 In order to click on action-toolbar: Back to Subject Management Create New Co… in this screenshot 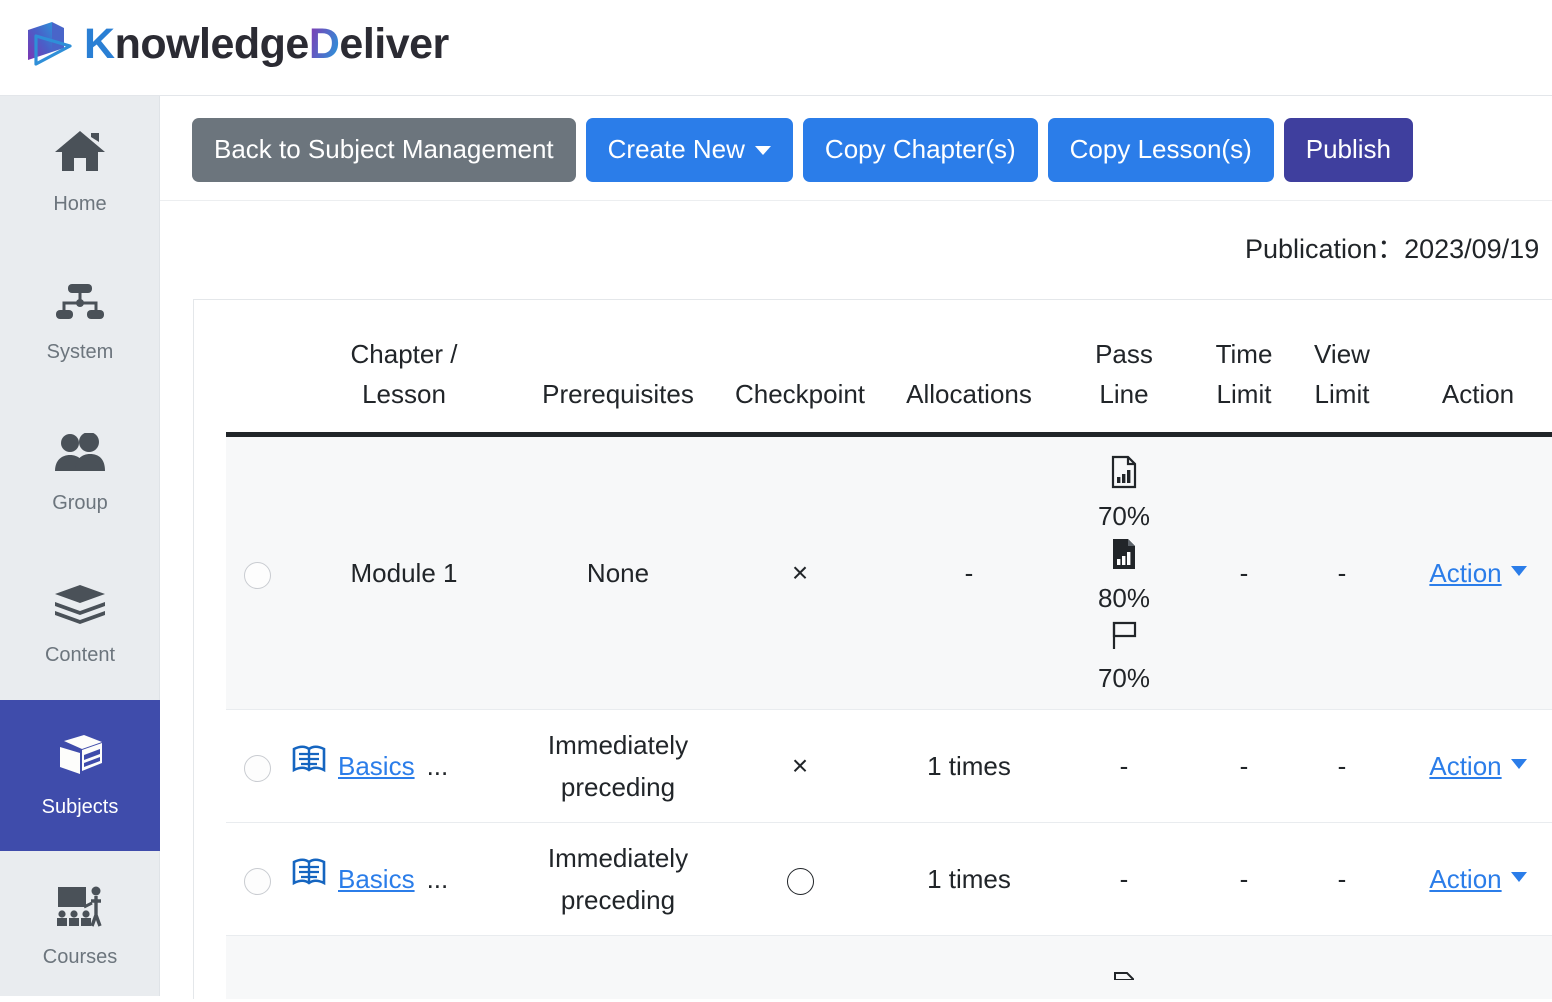, I will do `click(856, 148)`.